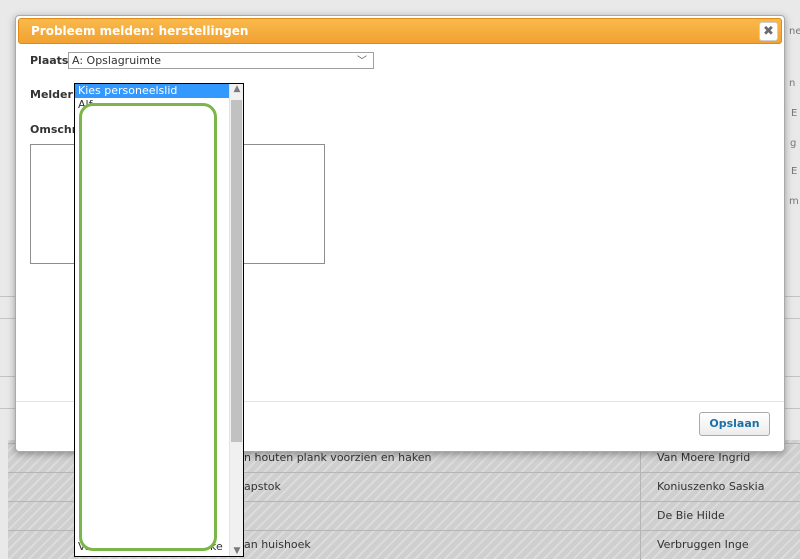 Image resolution: width=800 pixels, height=560 pixels. What do you see at coordinates (720, 487) in the screenshot?
I see `table-cell-person: Koniuszenko Saskia` at bounding box center [720, 487].